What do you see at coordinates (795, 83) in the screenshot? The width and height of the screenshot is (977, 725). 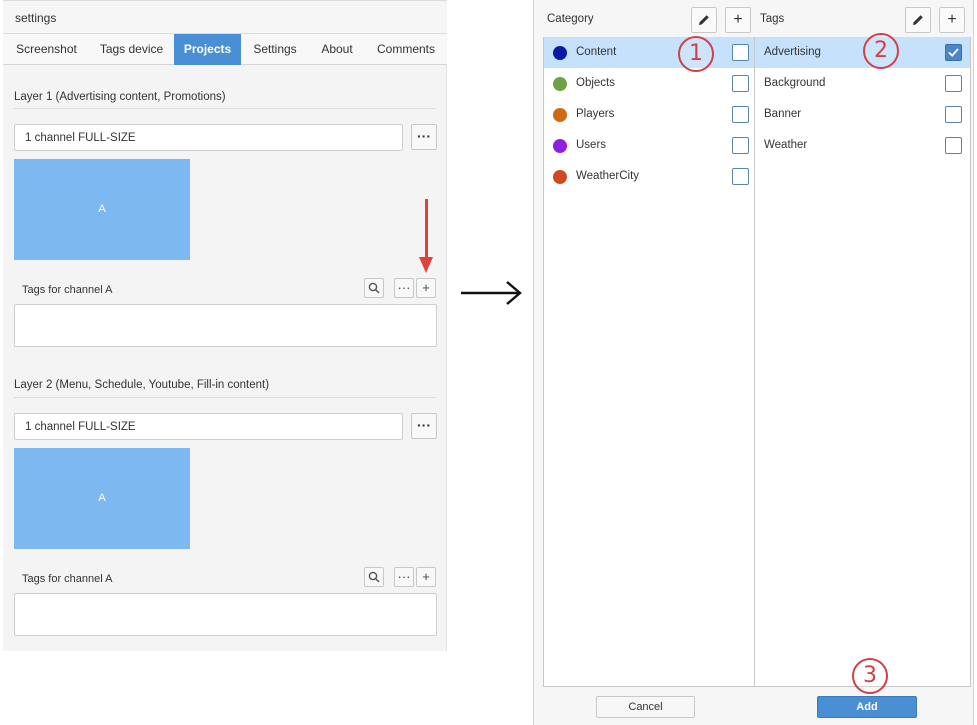 I see `tag-label: Background` at bounding box center [795, 83].